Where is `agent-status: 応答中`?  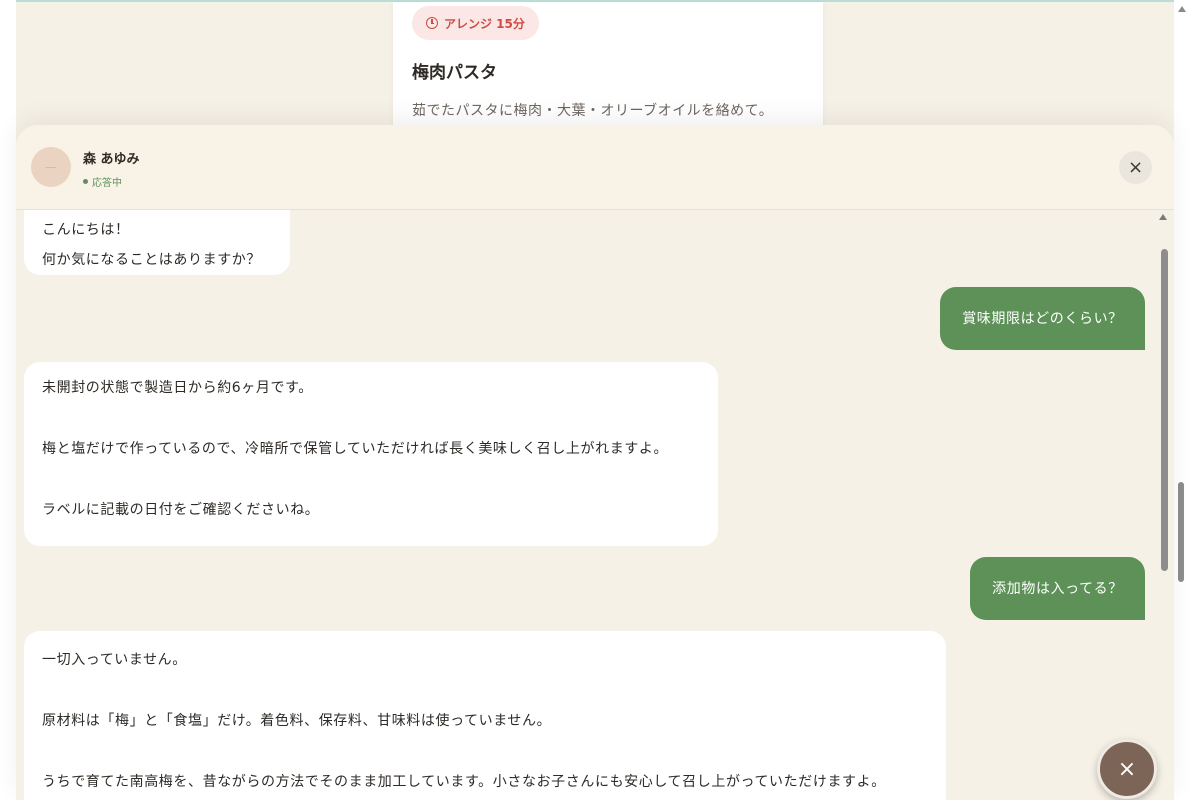 agent-status: 応答中 is located at coordinates (102, 181).